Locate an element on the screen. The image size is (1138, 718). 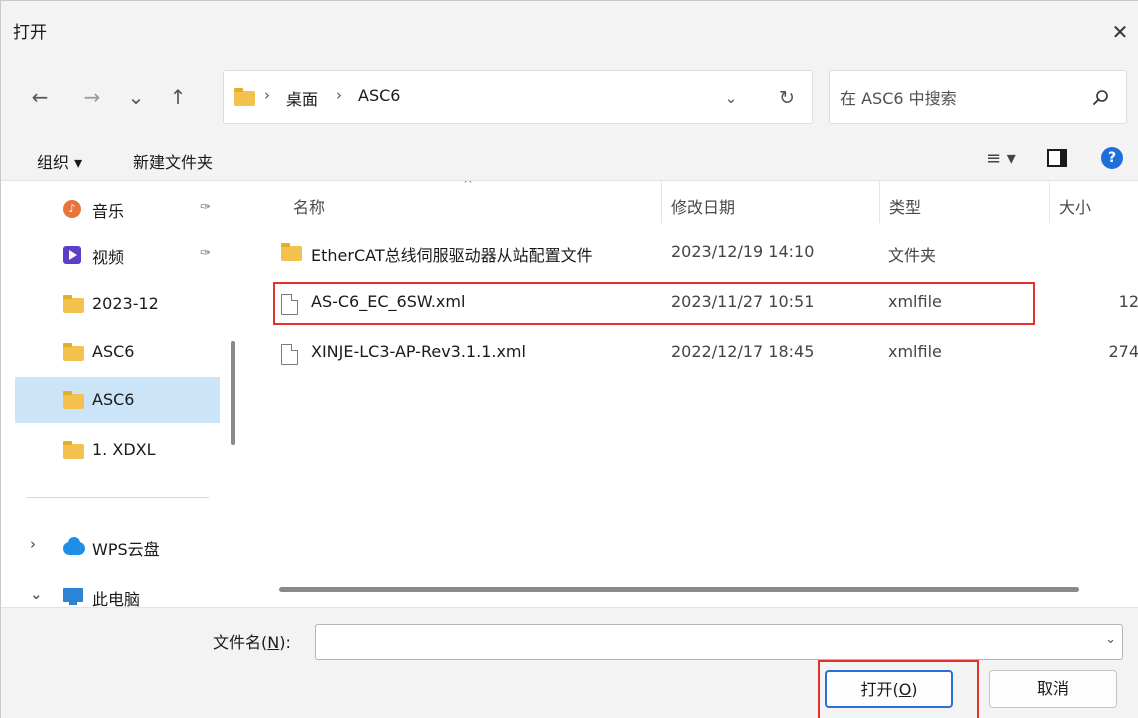
navigation-pane: ♪ 音乐 ✑ 视频 ✑ 2023-12 ASC6 ASC6 1. XDXL › is located at coordinates (122, 394).